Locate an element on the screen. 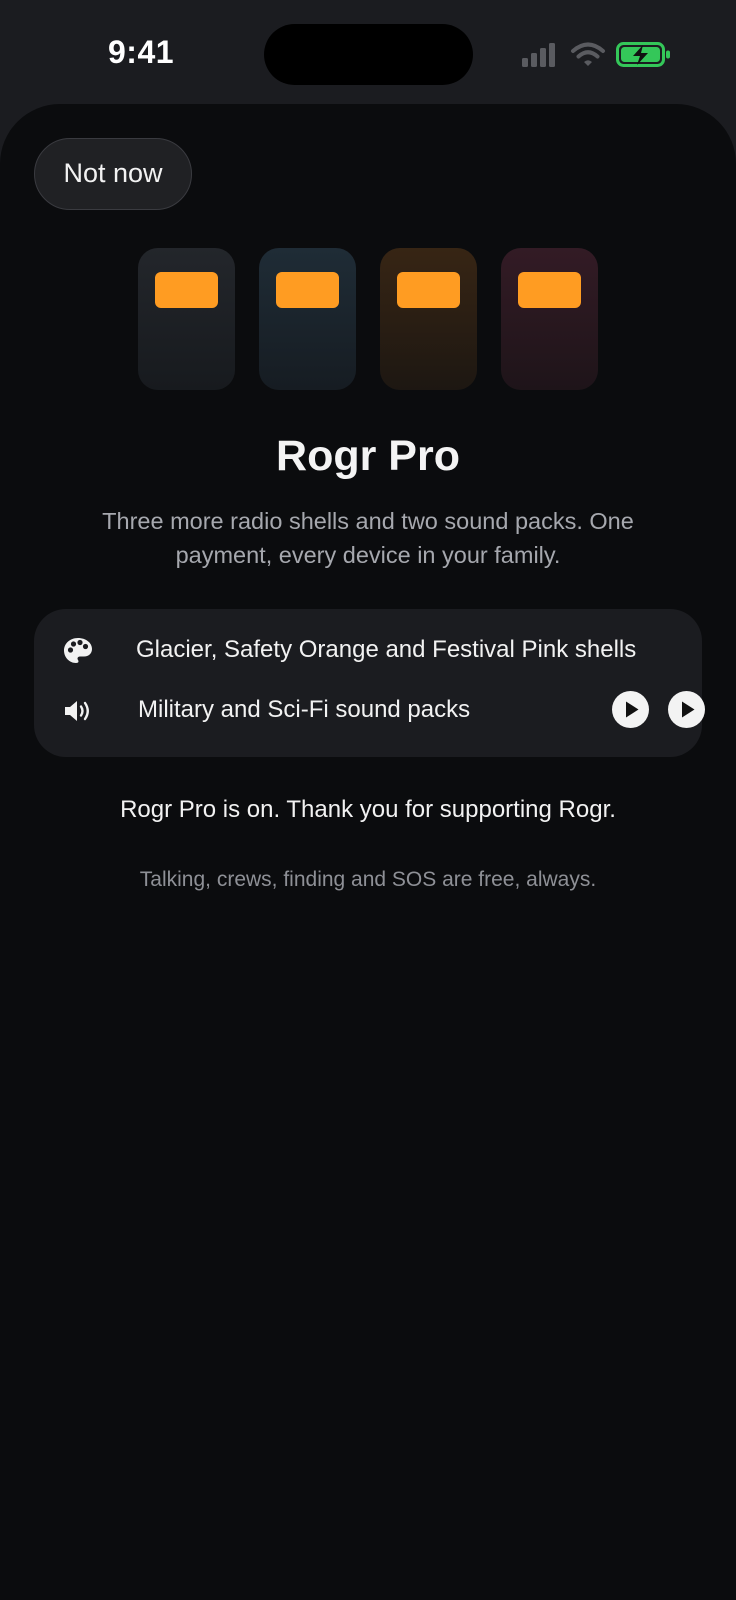 The width and height of the screenshot is (736, 1600). dynamic-island is located at coordinates (368, 54).